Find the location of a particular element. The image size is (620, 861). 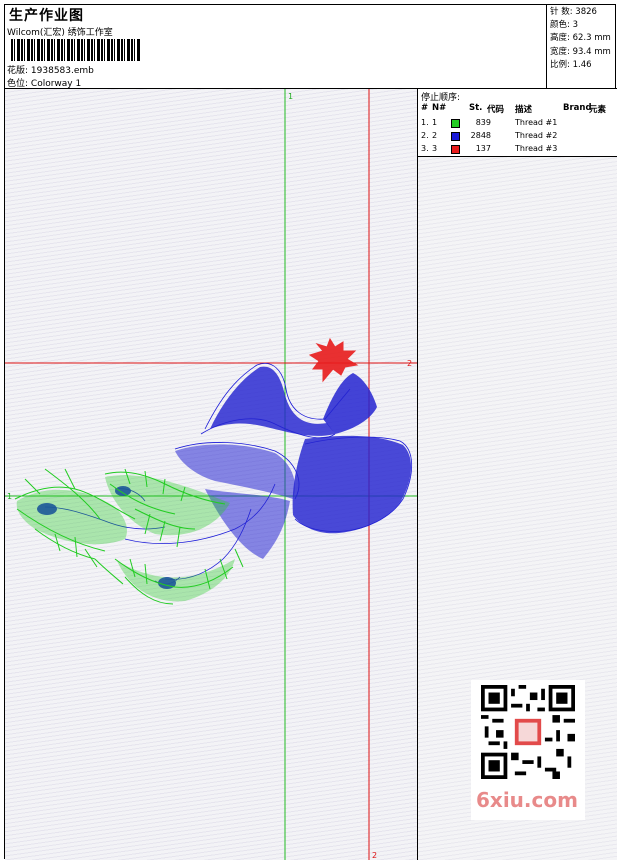

colorway-label: 色位: is located at coordinates (18, 84).